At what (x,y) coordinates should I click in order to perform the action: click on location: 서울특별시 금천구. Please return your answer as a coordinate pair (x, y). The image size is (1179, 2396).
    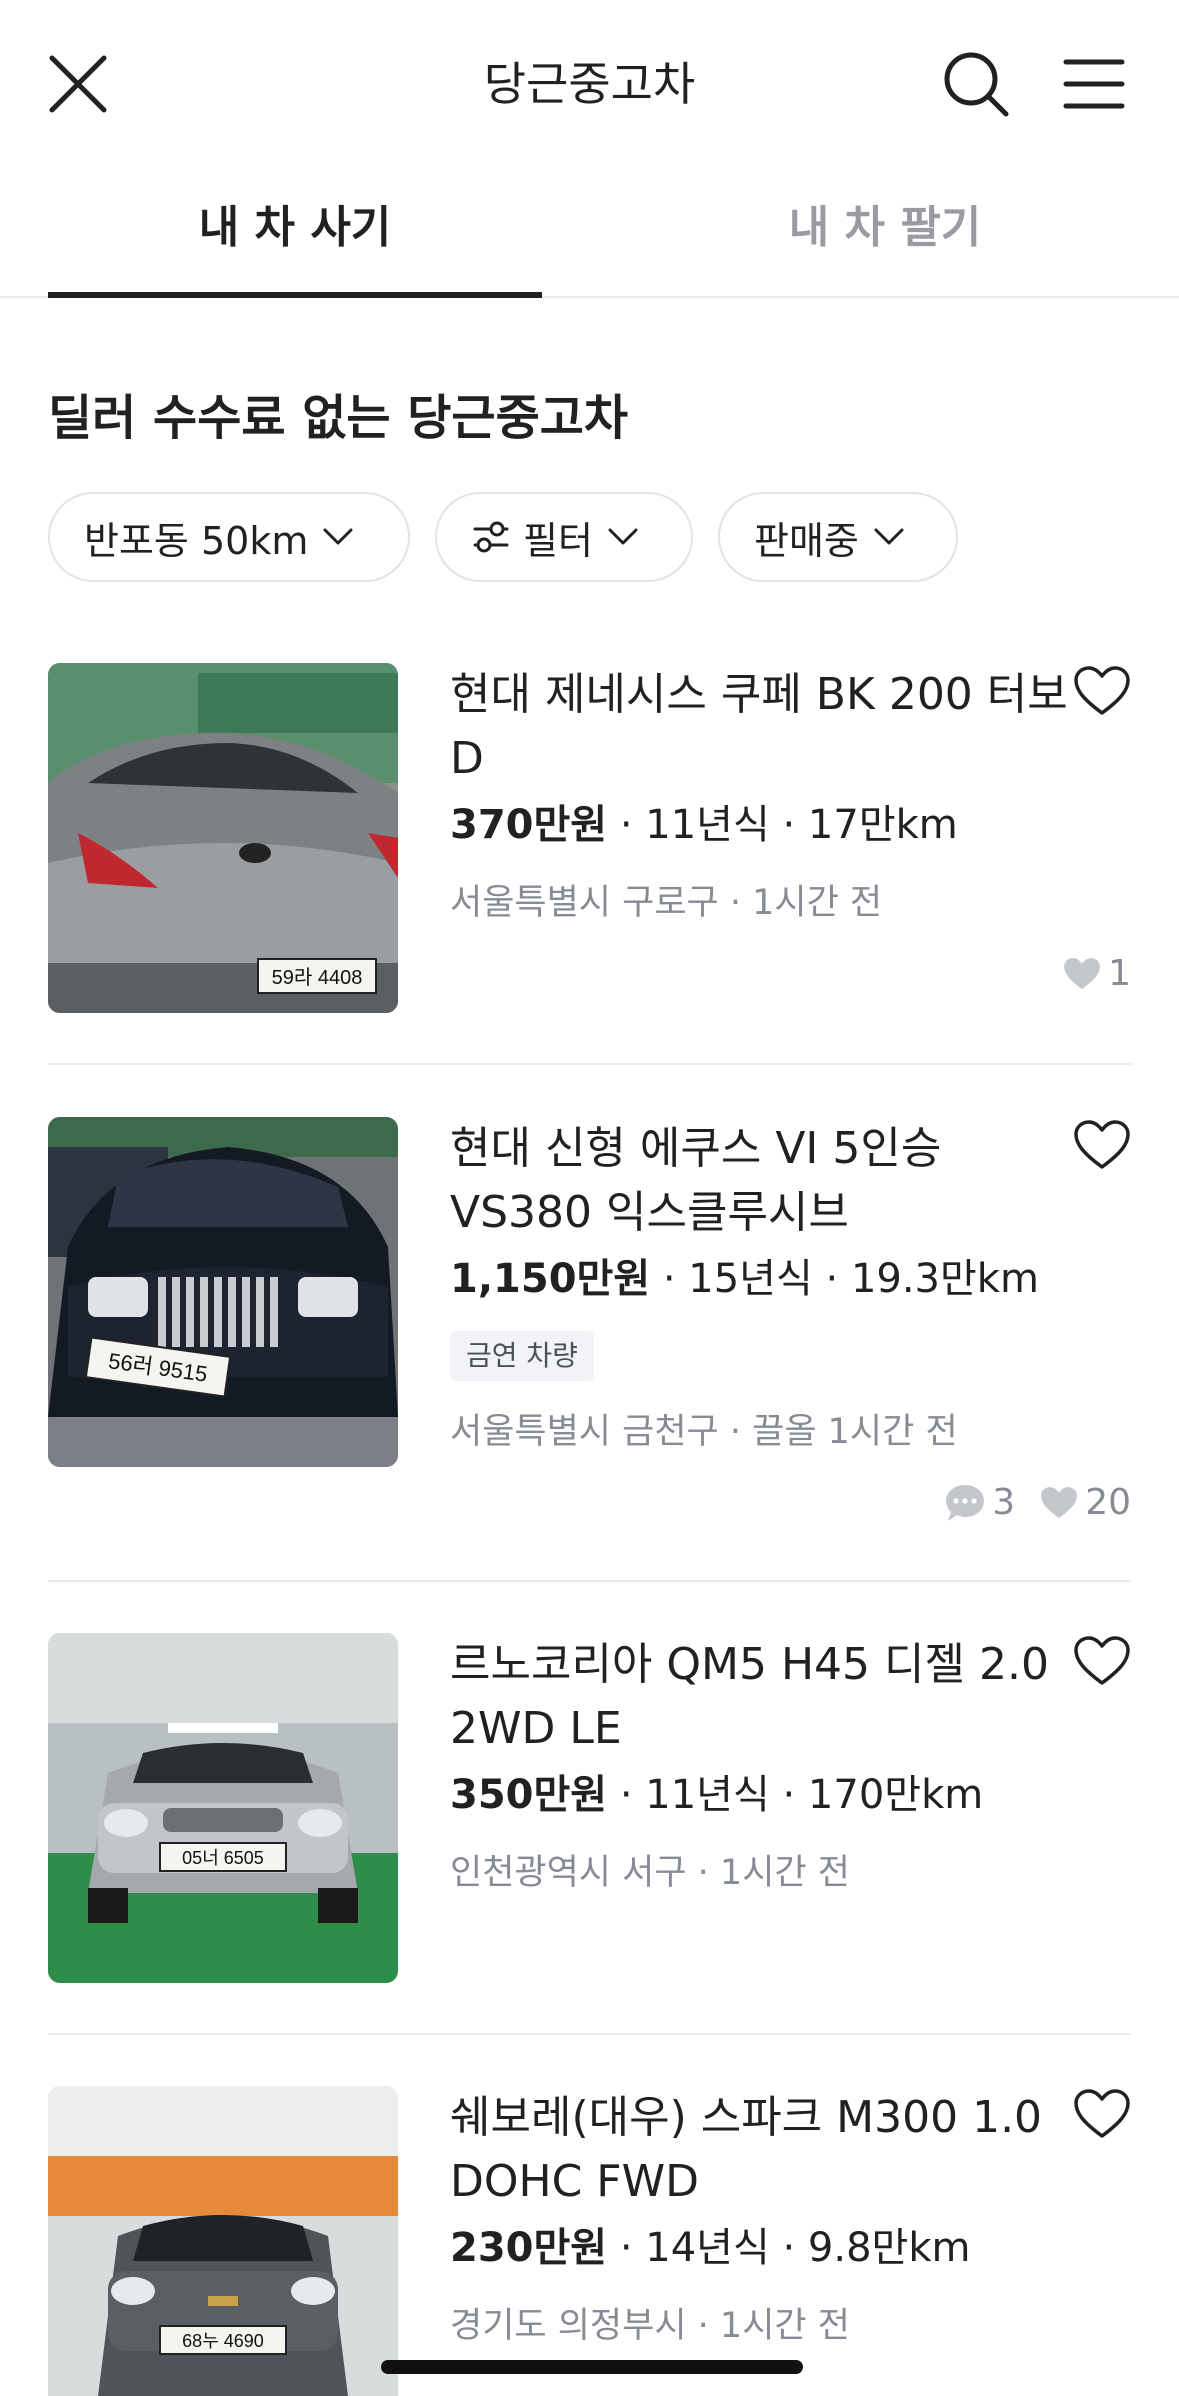
    Looking at the image, I should click on (584, 1432).